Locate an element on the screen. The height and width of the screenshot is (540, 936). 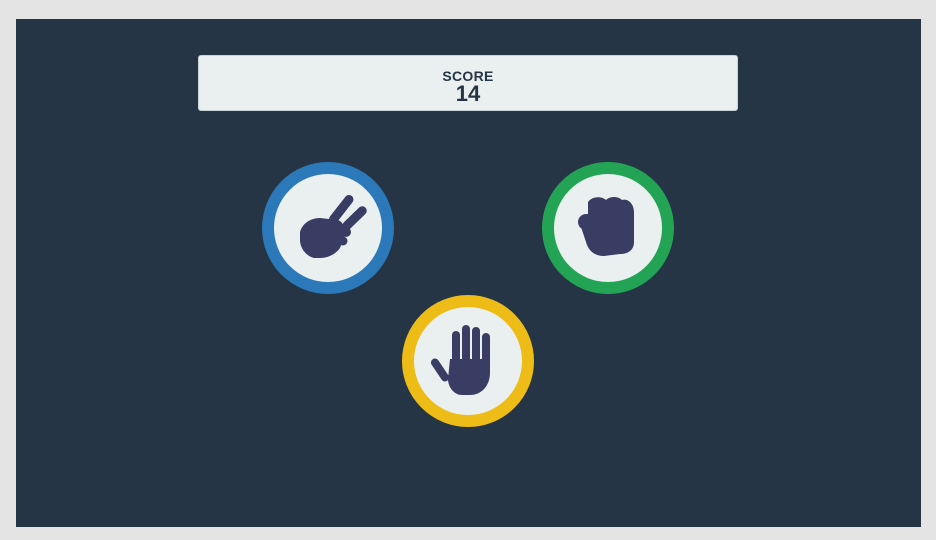
rock-button is located at coordinates (608, 228).